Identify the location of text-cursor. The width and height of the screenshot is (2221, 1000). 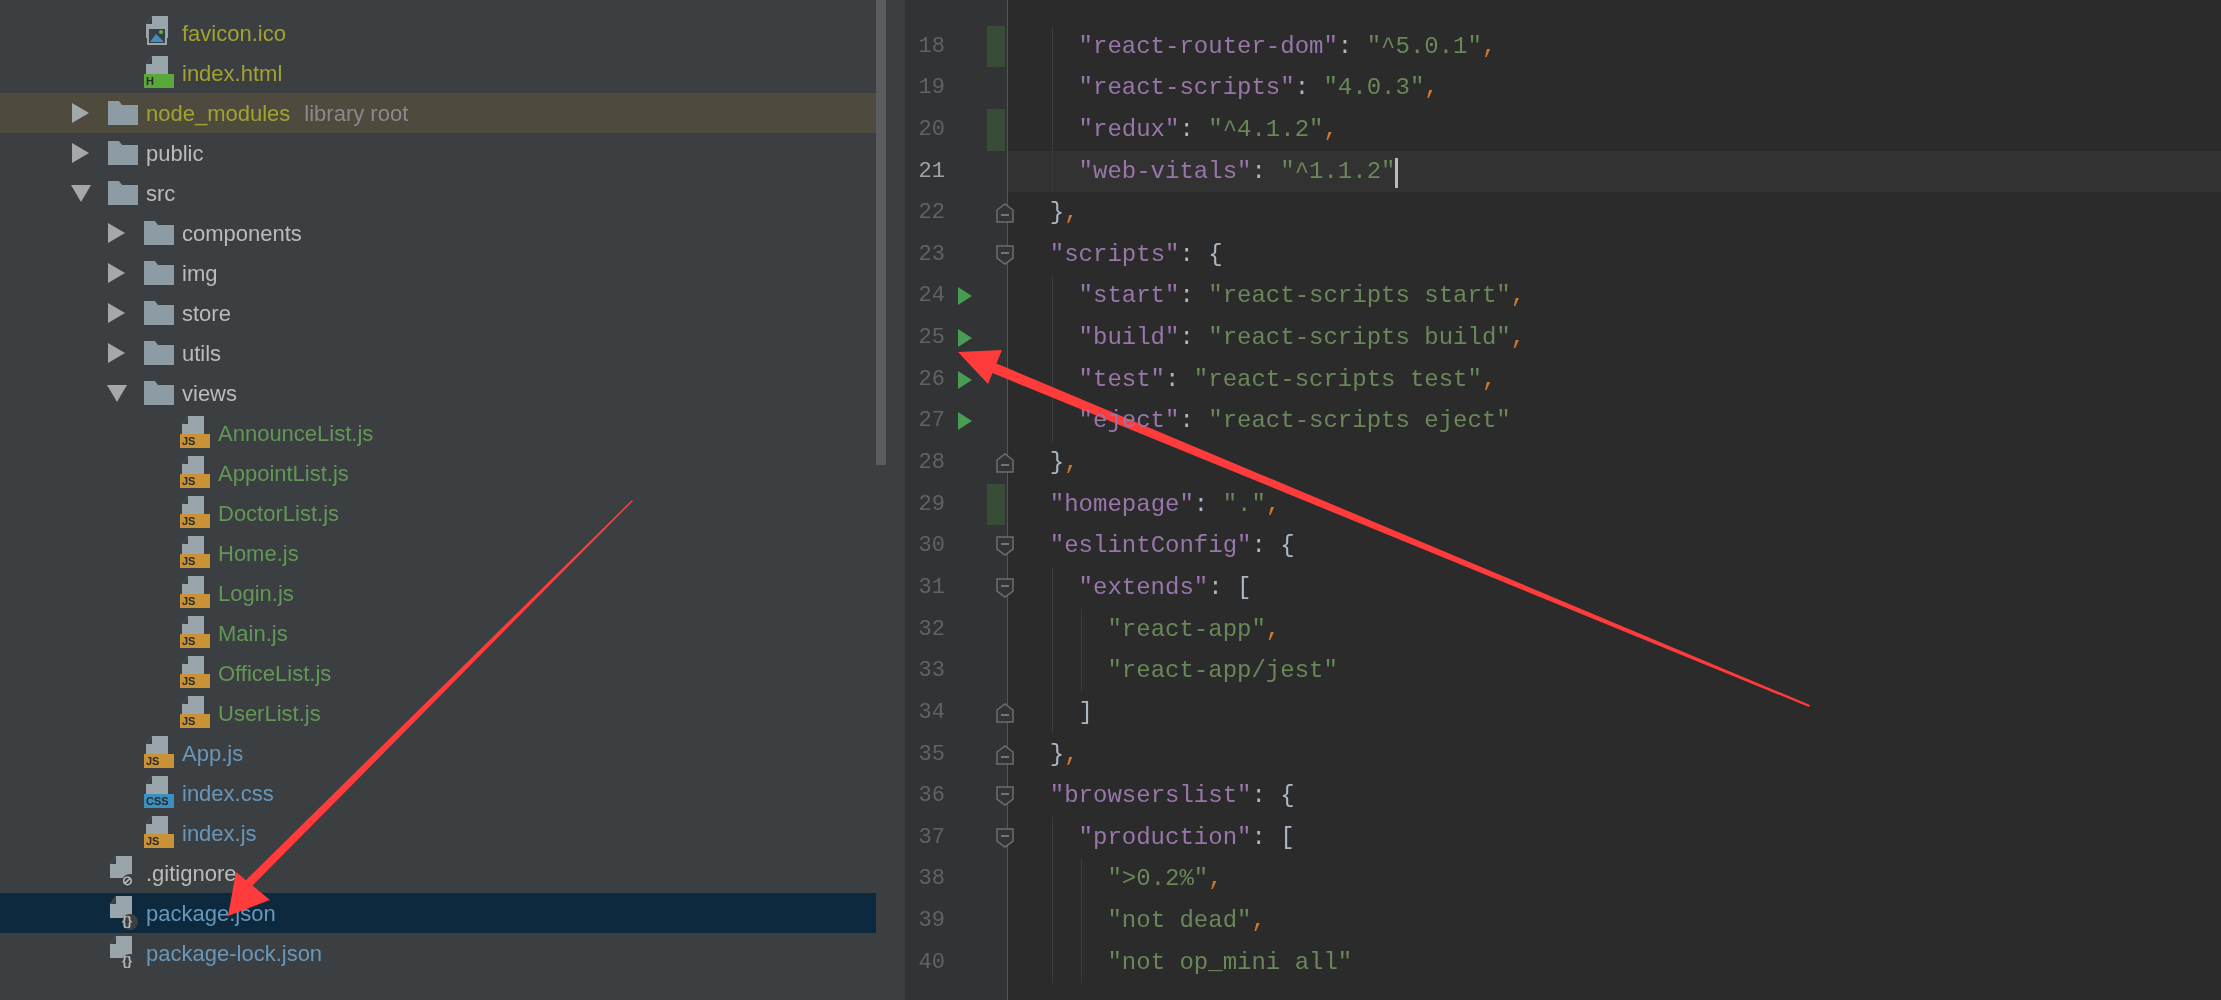
(1397, 173).